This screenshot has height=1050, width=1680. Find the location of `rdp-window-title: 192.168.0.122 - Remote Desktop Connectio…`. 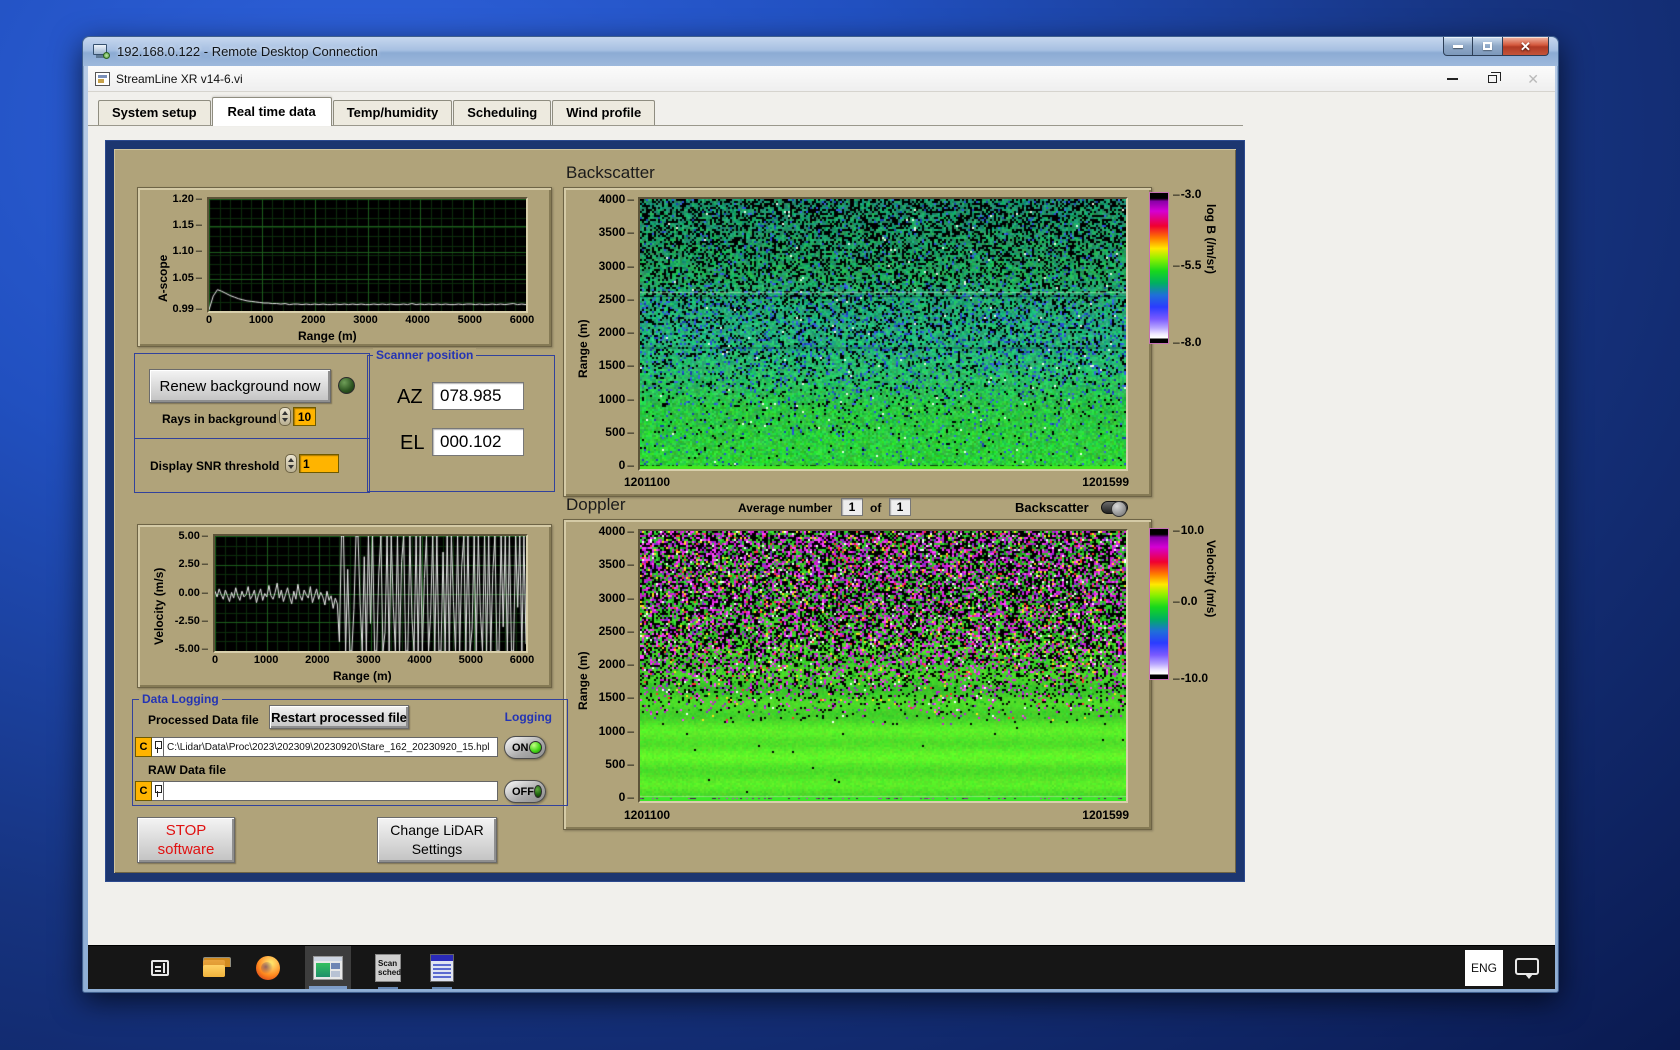

rdp-window-title: 192.168.0.122 - Remote Desktop Connectio… is located at coordinates (247, 51).